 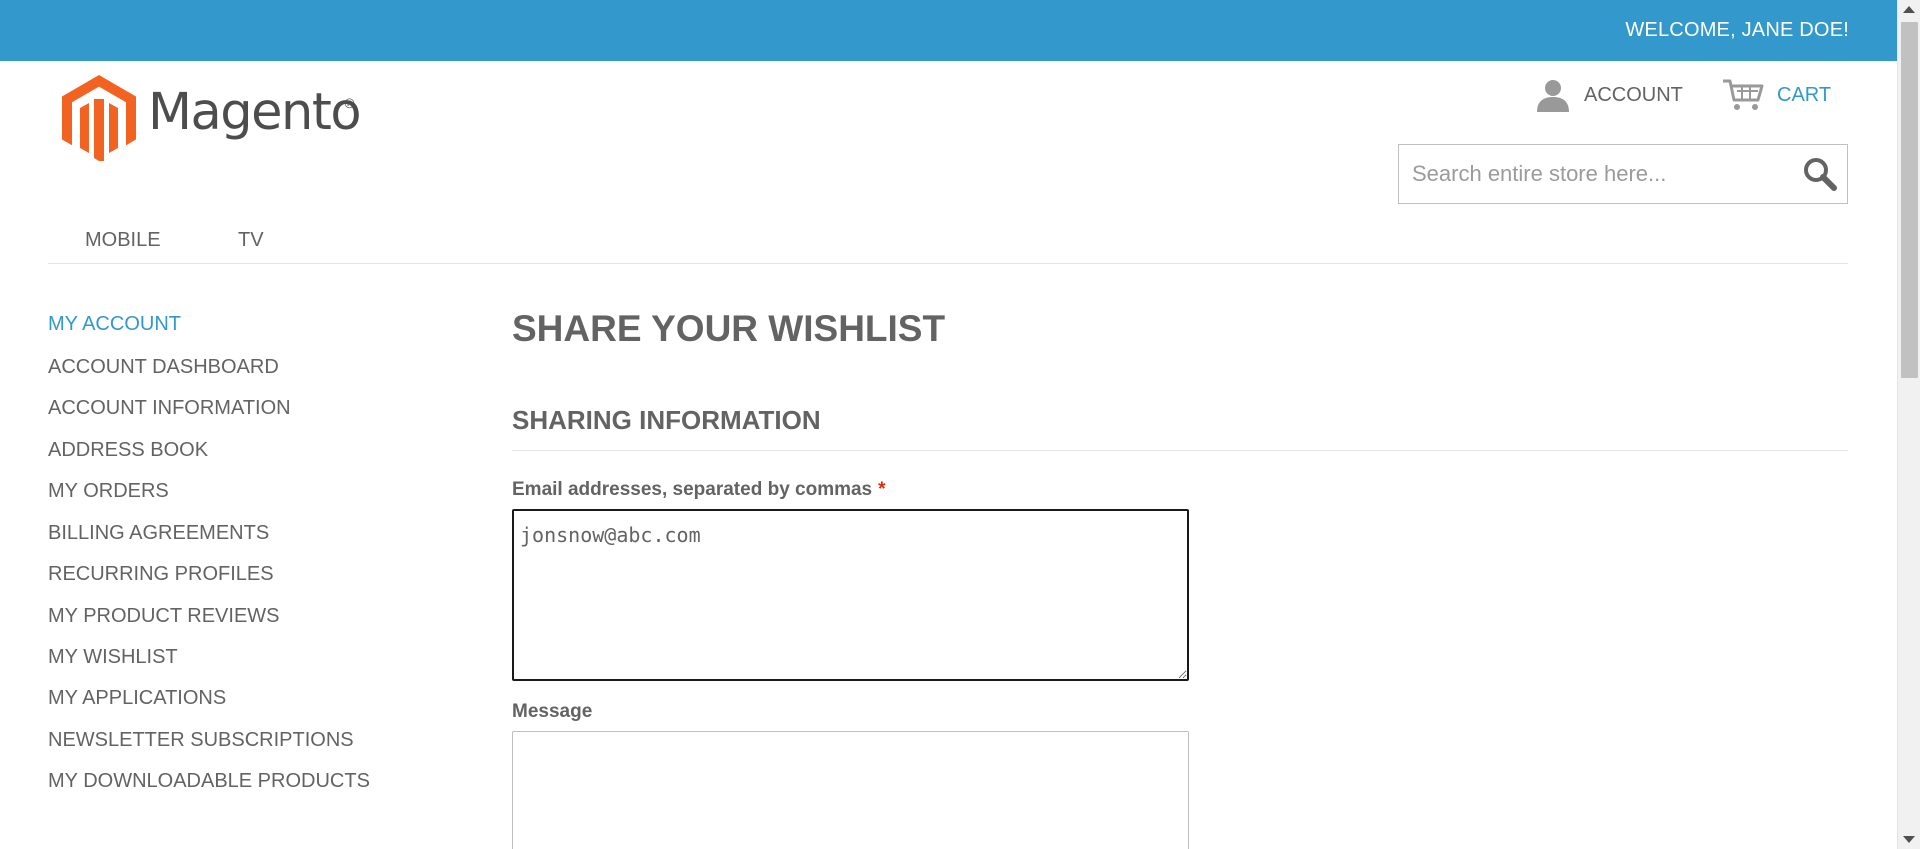 What do you see at coordinates (164, 616) in the screenshot?
I see `sidebar-item-my-product-reviews: MY PRODUCT REVIEWS` at bounding box center [164, 616].